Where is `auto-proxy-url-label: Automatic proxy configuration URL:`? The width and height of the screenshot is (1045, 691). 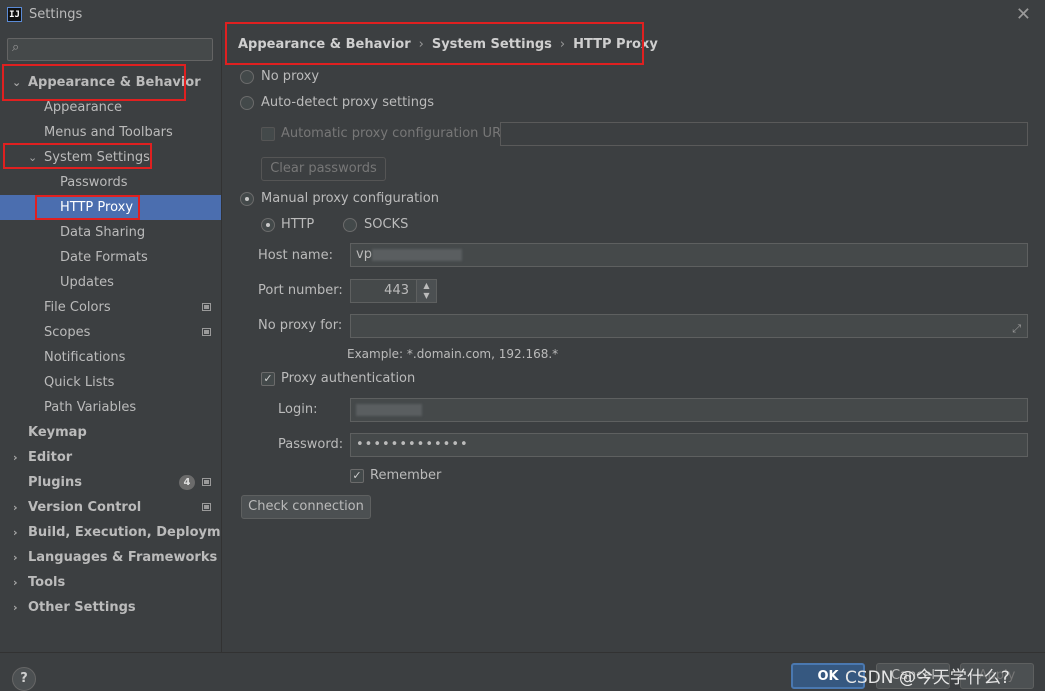 auto-proxy-url-label: Automatic proxy configuration URL: is located at coordinates (397, 133).